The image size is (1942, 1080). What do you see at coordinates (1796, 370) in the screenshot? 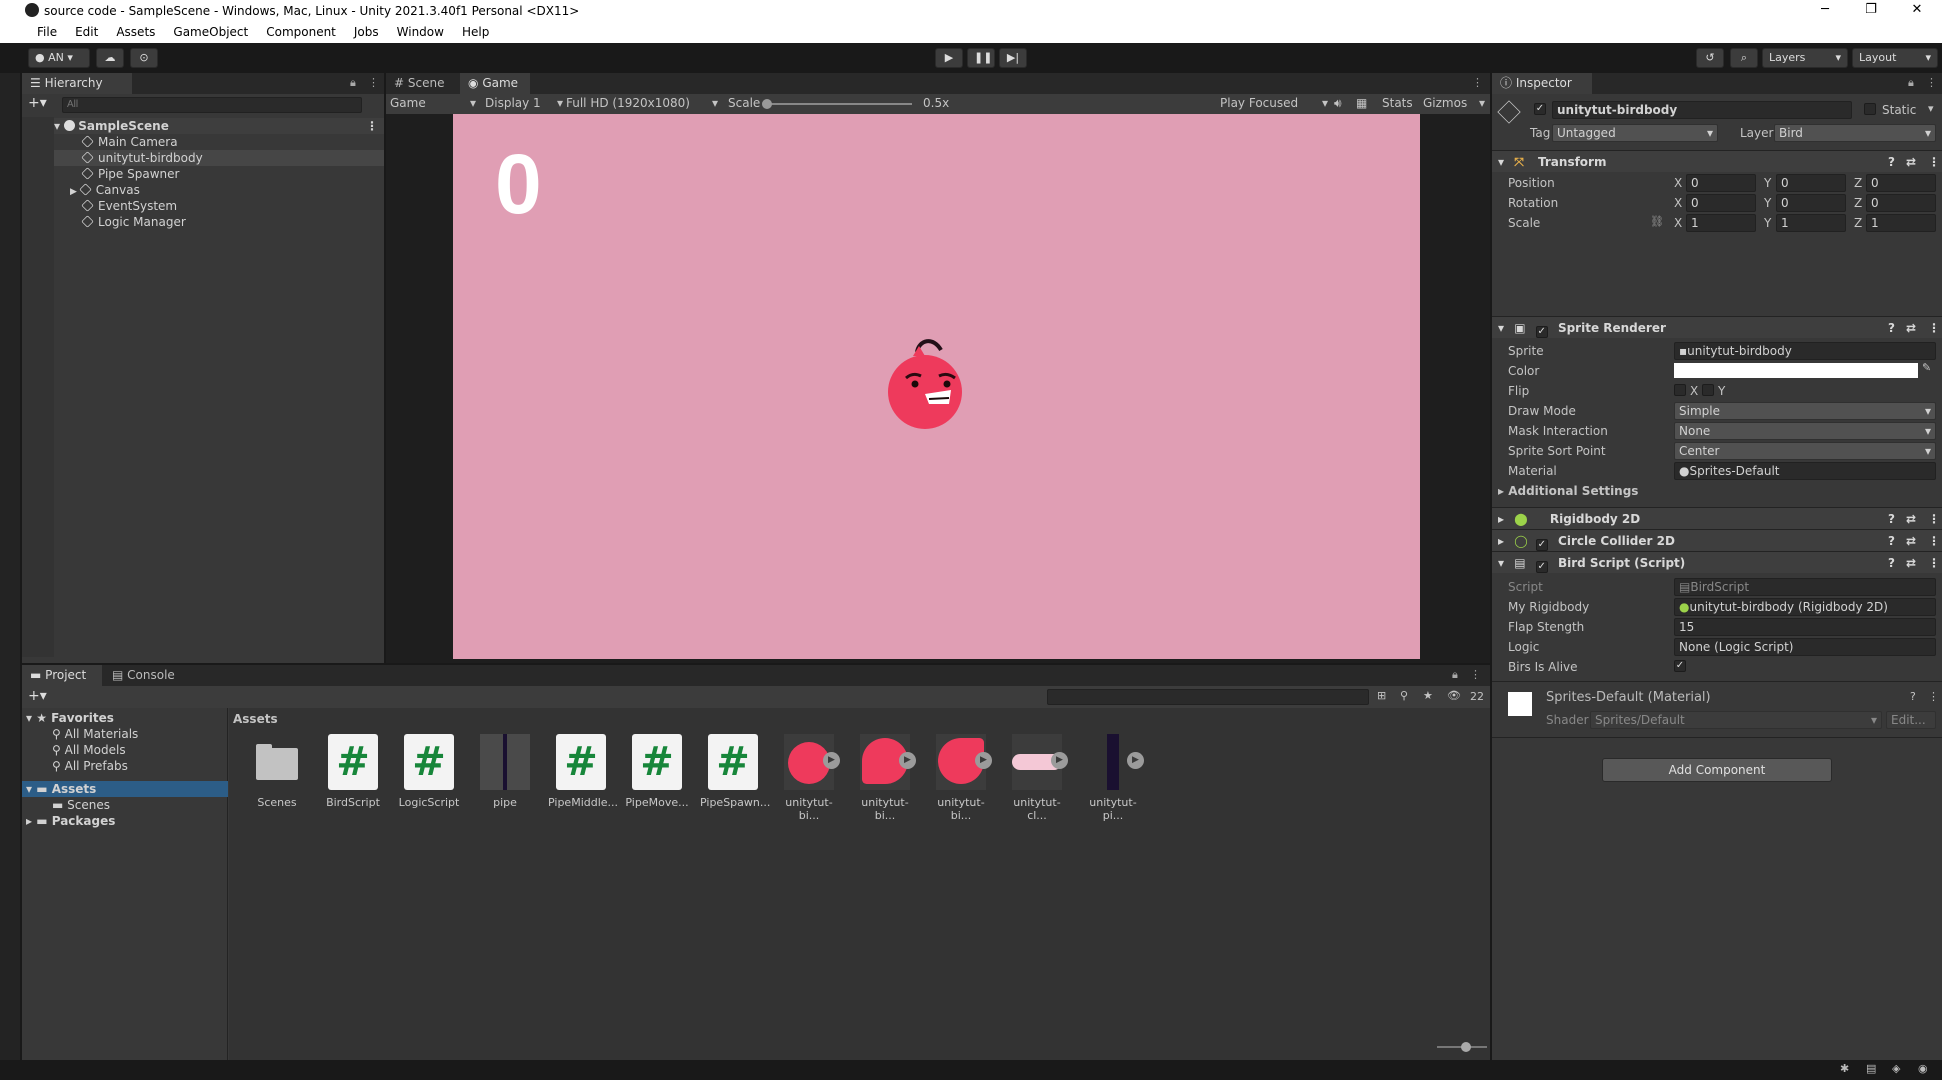
I see `color-swatch` at bounding box center [1796, 370].